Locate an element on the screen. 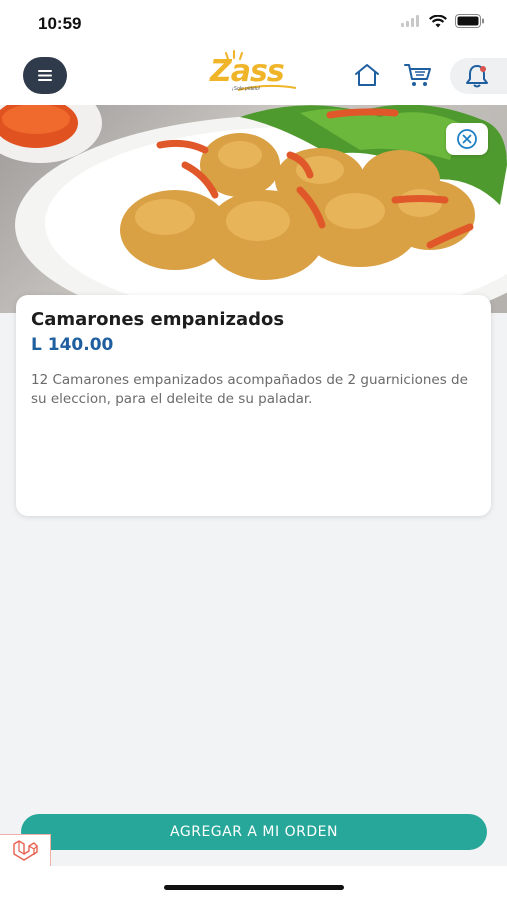 The width and height of the screenshot is (507, 900). menu-button is located at coordinates (45, 75).